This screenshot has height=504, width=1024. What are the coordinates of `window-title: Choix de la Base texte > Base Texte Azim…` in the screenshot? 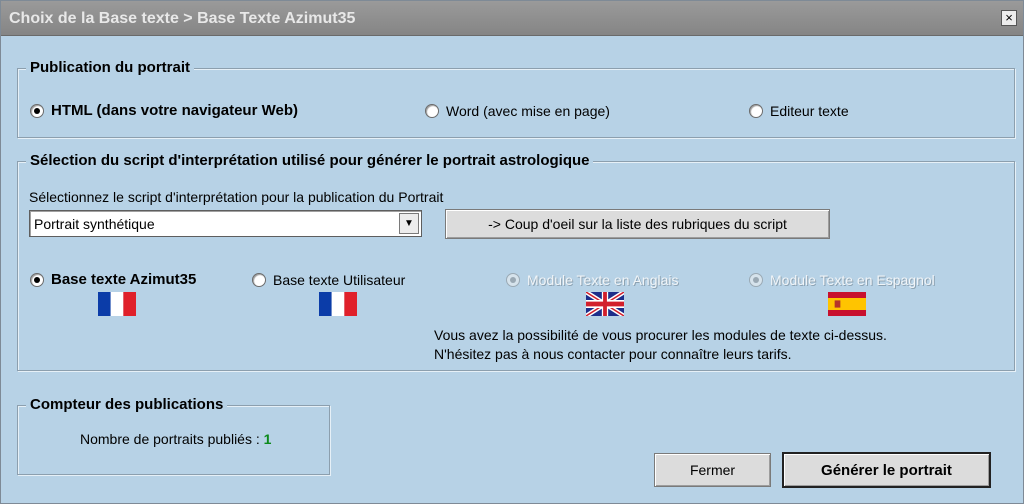 It's located at (182, 18).